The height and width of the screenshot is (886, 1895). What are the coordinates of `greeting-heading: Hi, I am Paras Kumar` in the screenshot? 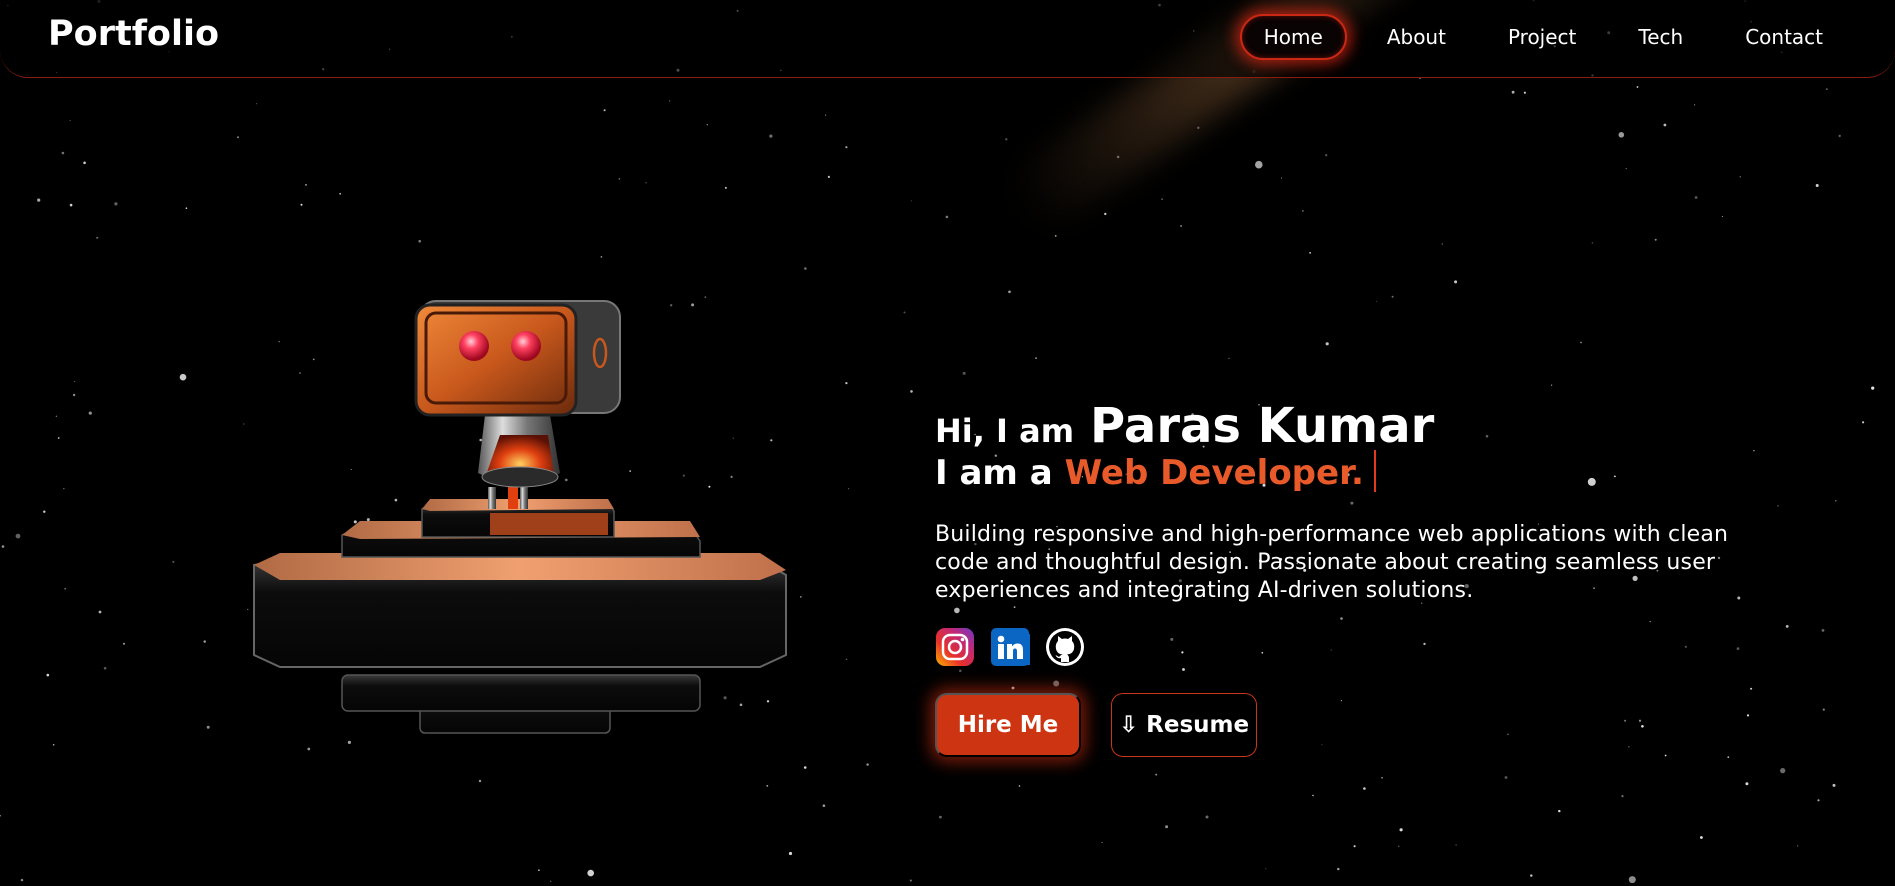 It's located at (1355, 426).